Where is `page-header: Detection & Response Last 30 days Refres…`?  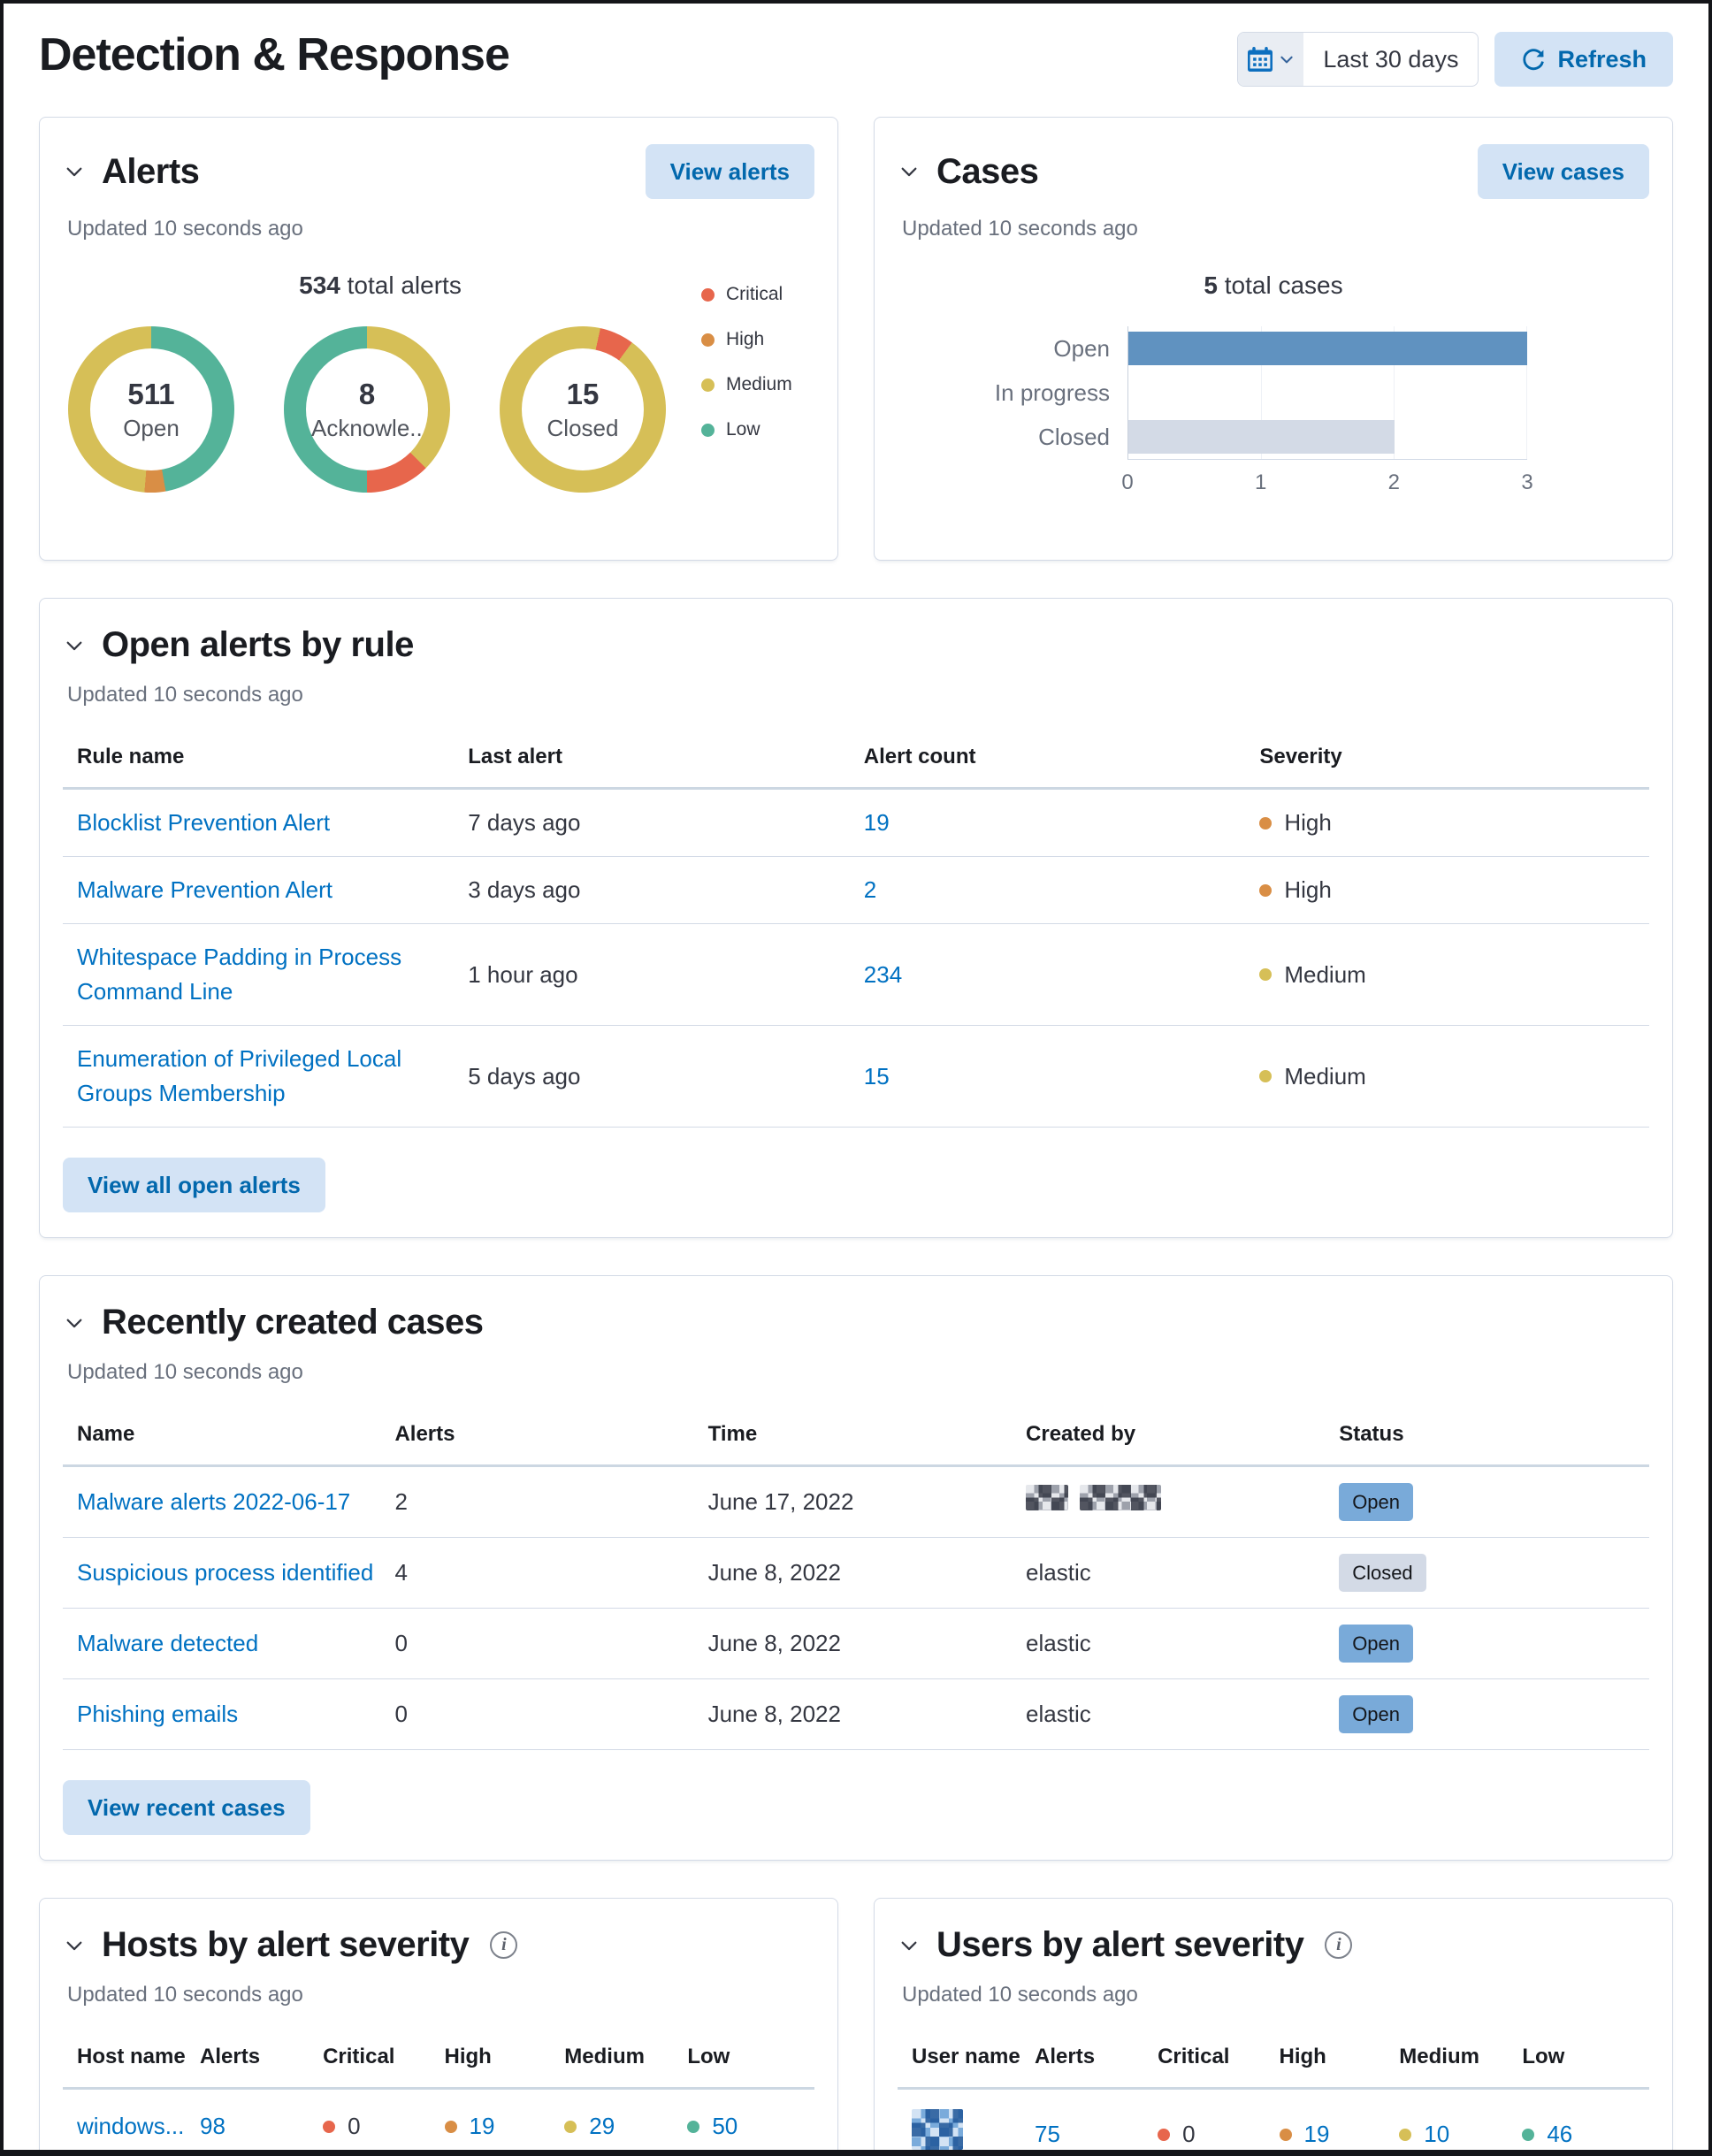 page-header: Detection & Response Last 30 days Refres… is located at coordinates (856, 60).